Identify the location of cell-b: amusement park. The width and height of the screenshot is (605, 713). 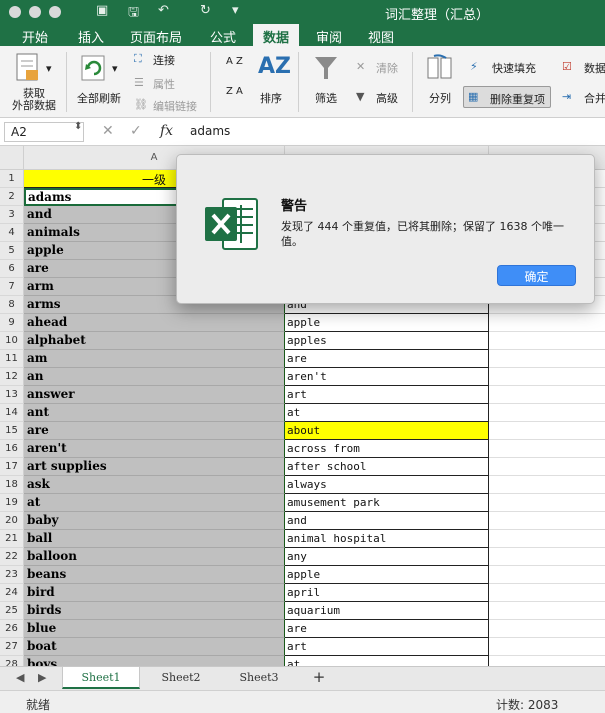
(387, 503).